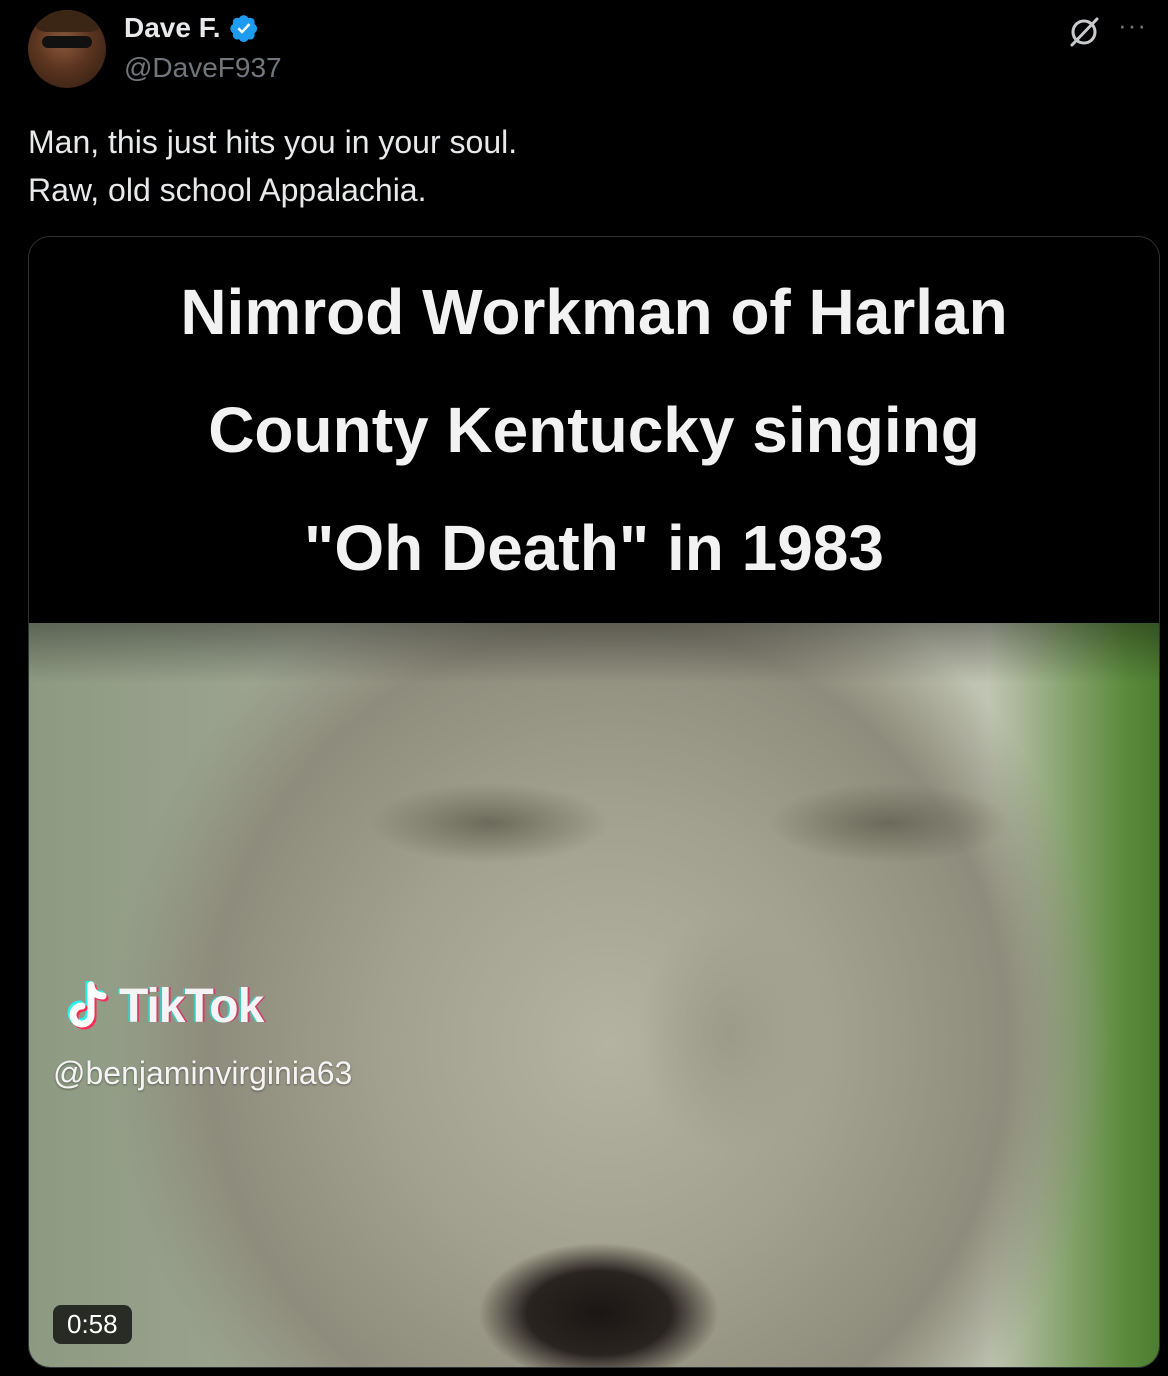  I want to click on video-caption-line: County Kentucky singing, so click(594, 430).